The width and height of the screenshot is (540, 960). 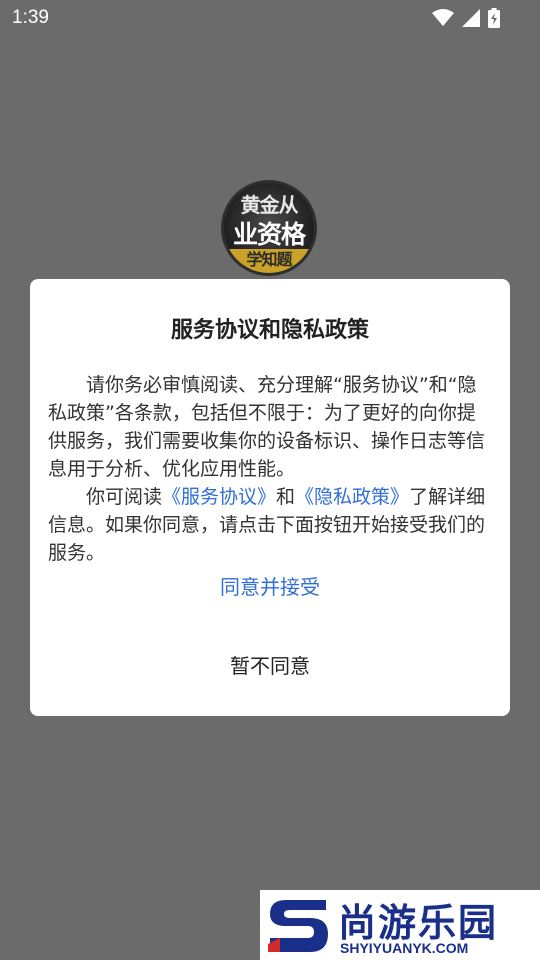 I want to click on accept-button: 同意并接受, so click(x=270, y=587).